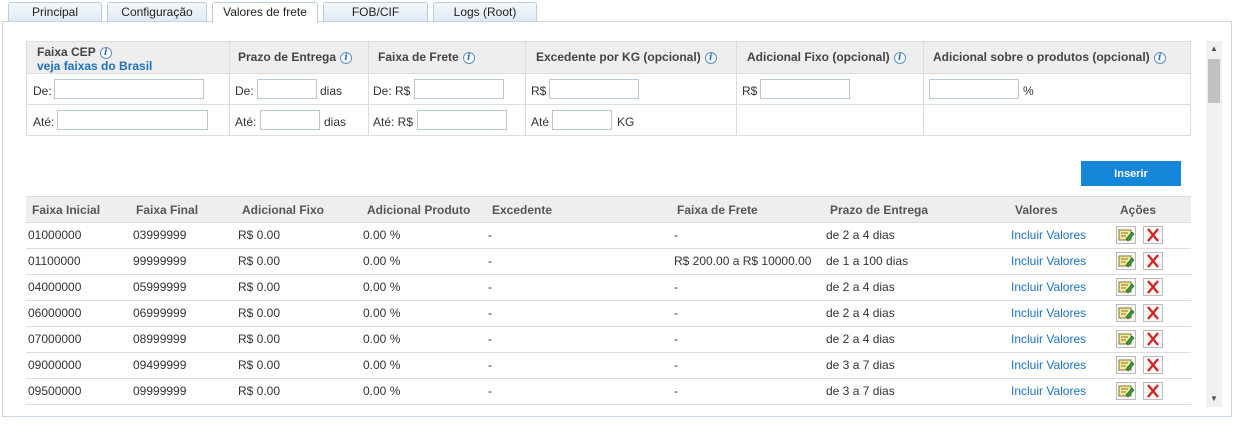 Image resolution: width=1237 pixels, height=428 pixels. What do you see at coordinates (974, 89) in the screenshot?
I see `adicional-produtos-input` at bounding box center [974, 89].